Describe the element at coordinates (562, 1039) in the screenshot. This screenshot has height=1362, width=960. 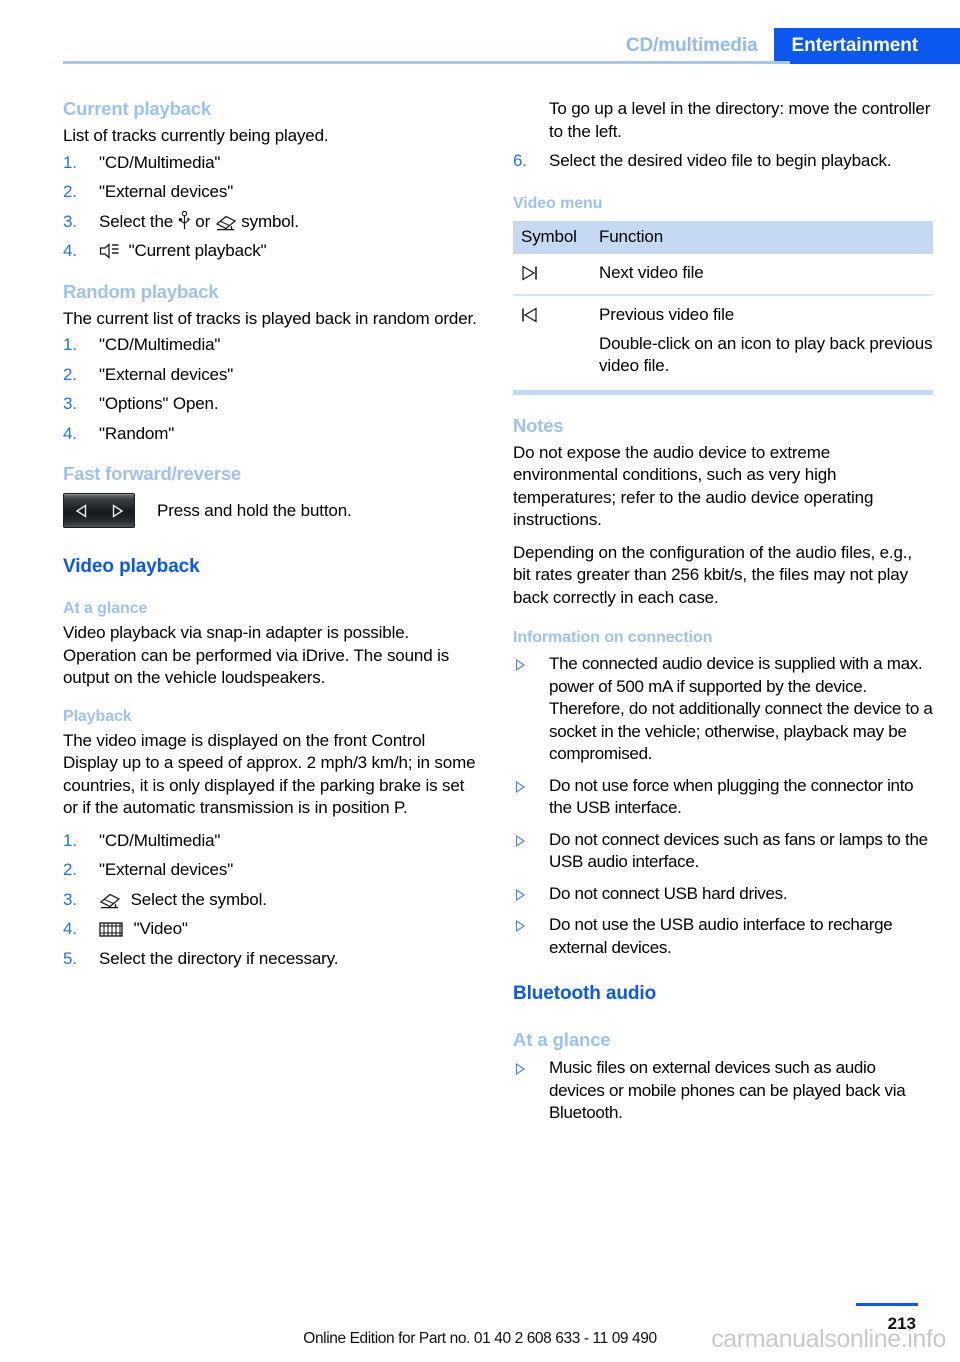
I see `heading-bluetooth-at-a-glance: At a glance` at that location.